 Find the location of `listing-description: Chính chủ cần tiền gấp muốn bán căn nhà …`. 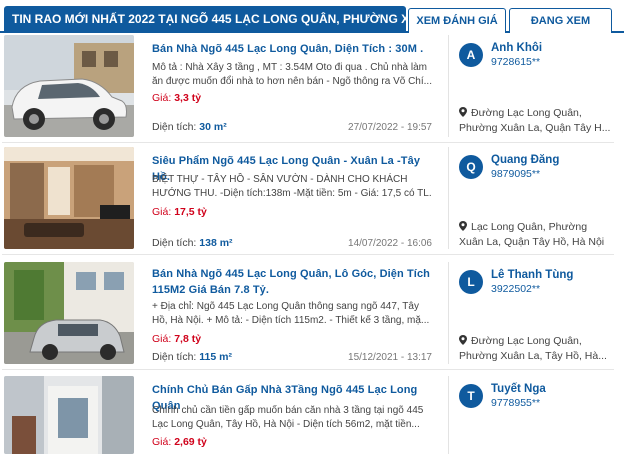

listing-description: Chính chủ cần tiền gấp muốn bán căn nhà … is located at coordinates (288, 417).